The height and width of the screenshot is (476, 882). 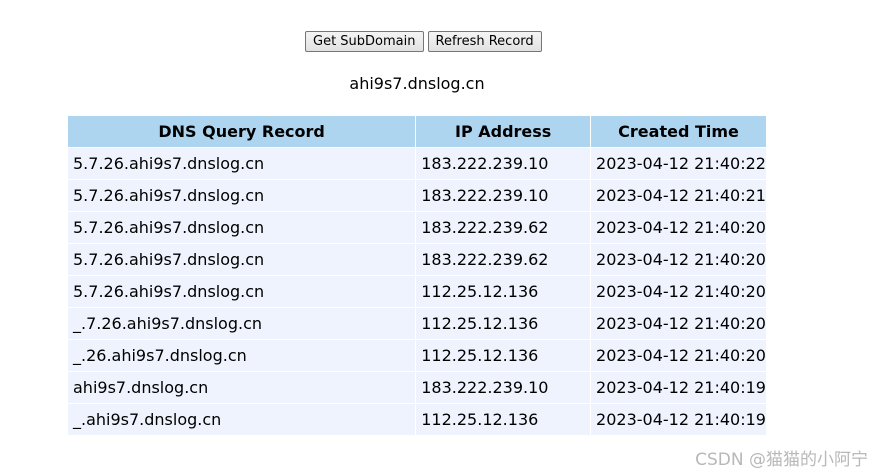 What do you see at coordinates (242, 387) in the screenshot?
I see `dns-query-cell: ahi9s7.dnslog.cn` at bounding box center [242, 387].